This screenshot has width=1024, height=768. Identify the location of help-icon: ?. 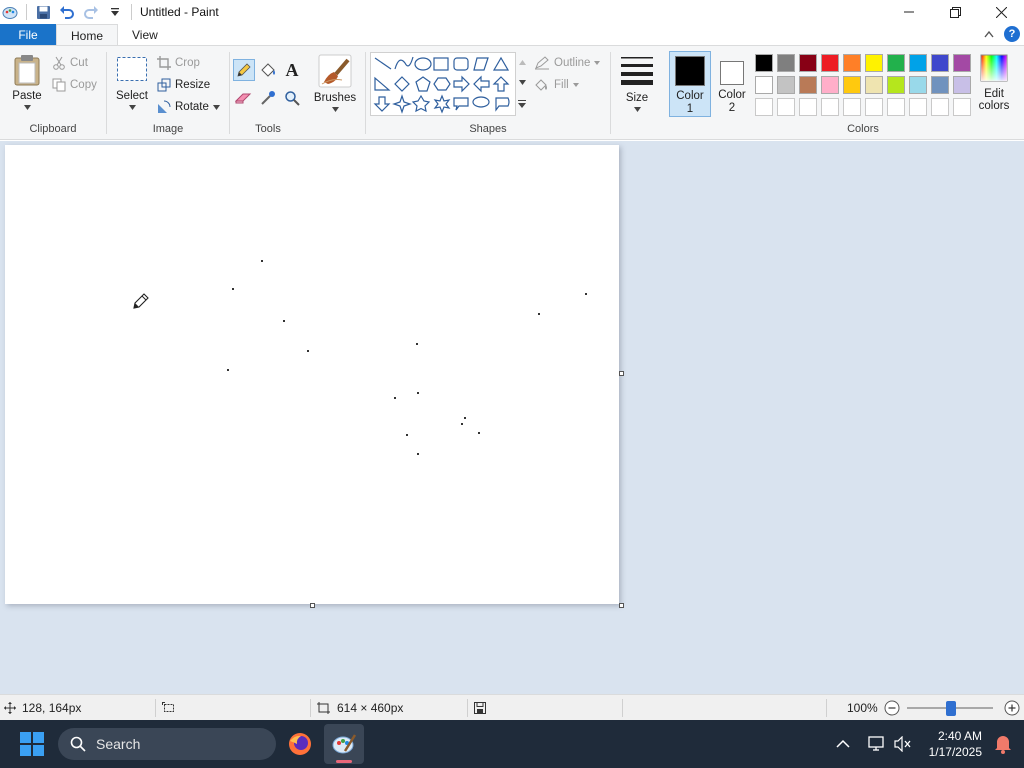
(1012, 34).